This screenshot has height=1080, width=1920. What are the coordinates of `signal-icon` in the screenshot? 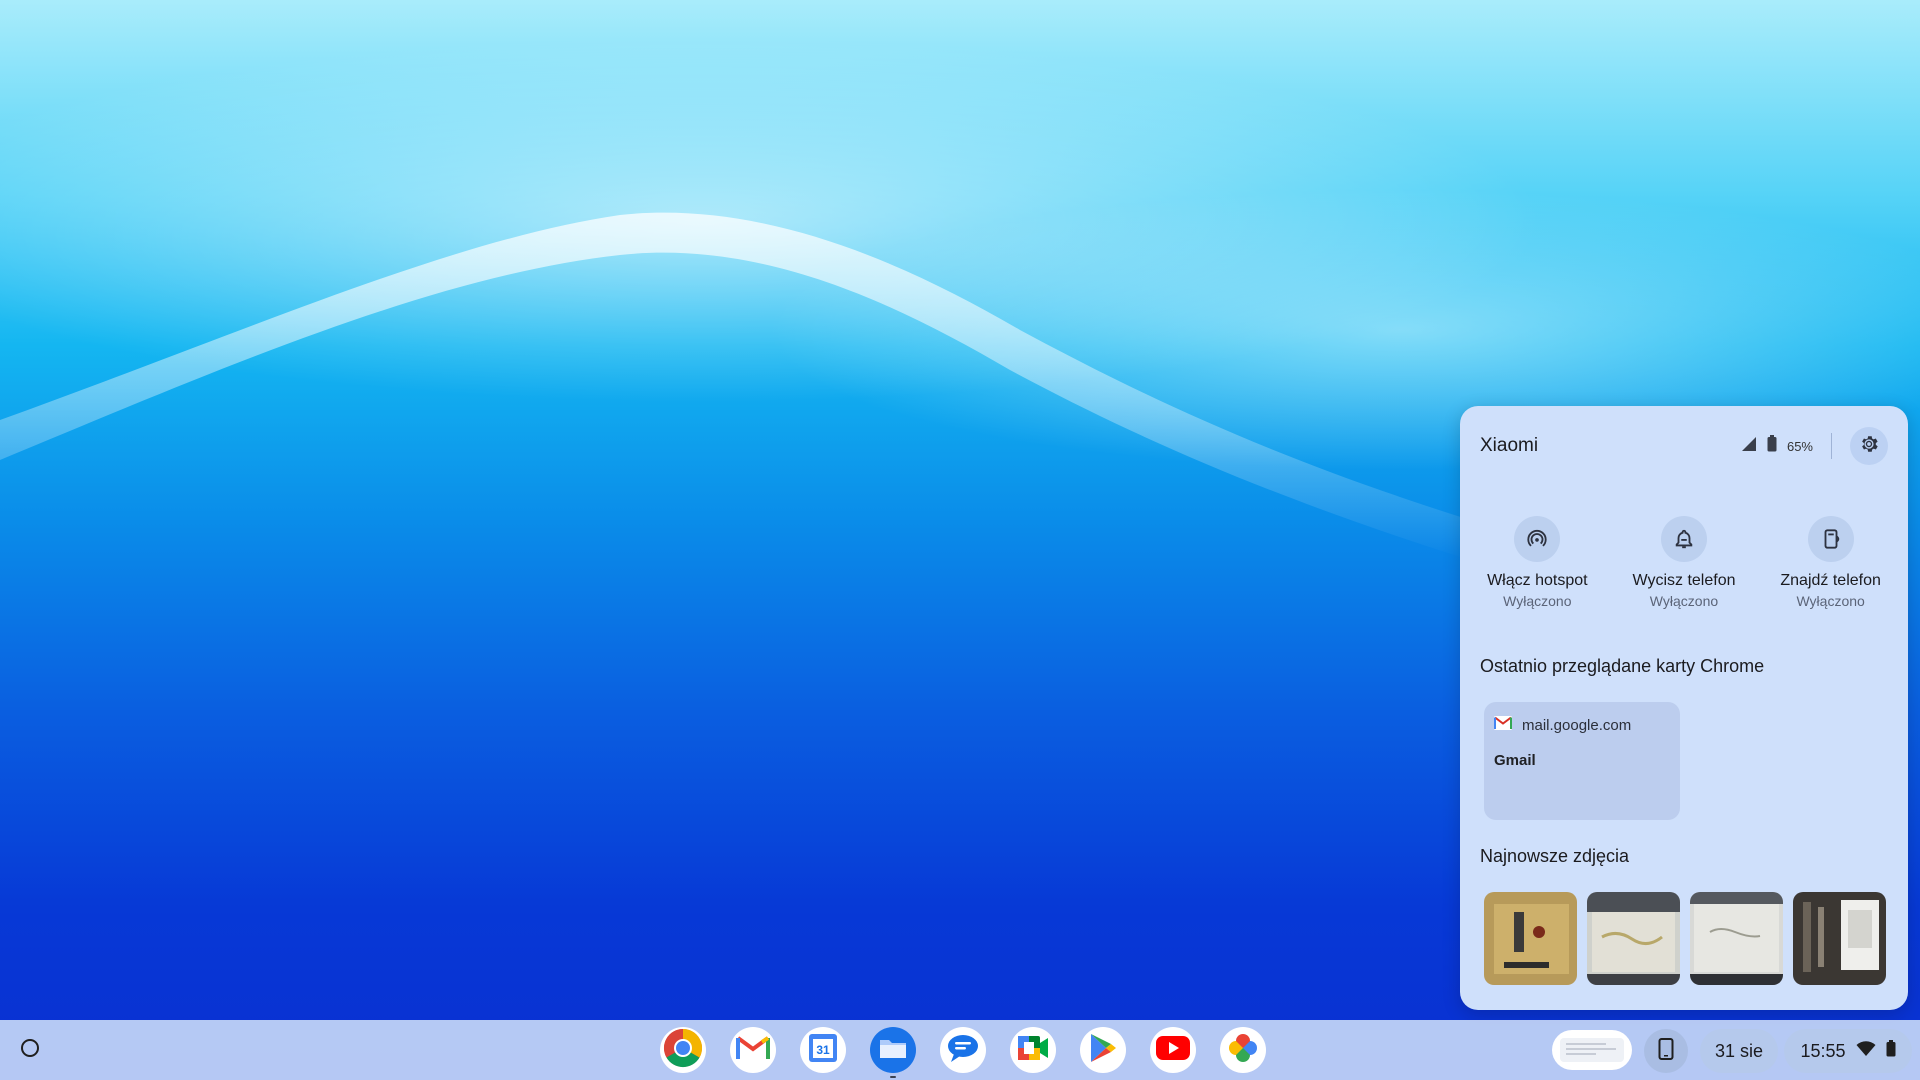 It's located at (1749, 446).